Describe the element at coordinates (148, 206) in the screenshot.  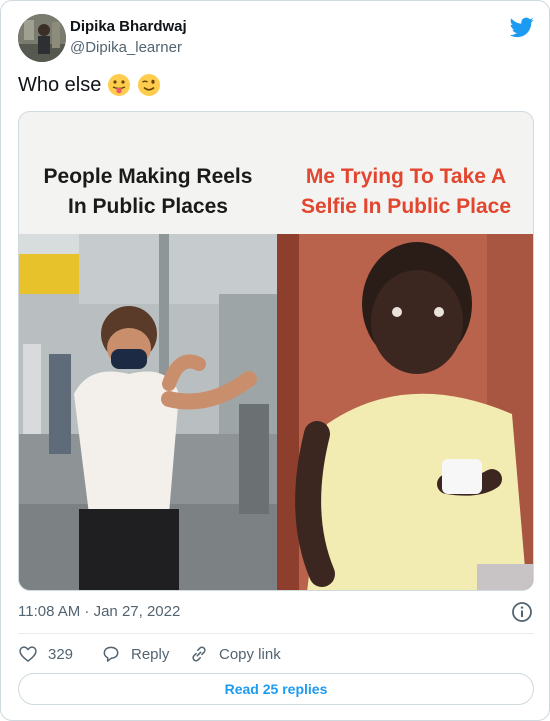
I see `meme-caption-left-line-2: In Public Places` at that location.